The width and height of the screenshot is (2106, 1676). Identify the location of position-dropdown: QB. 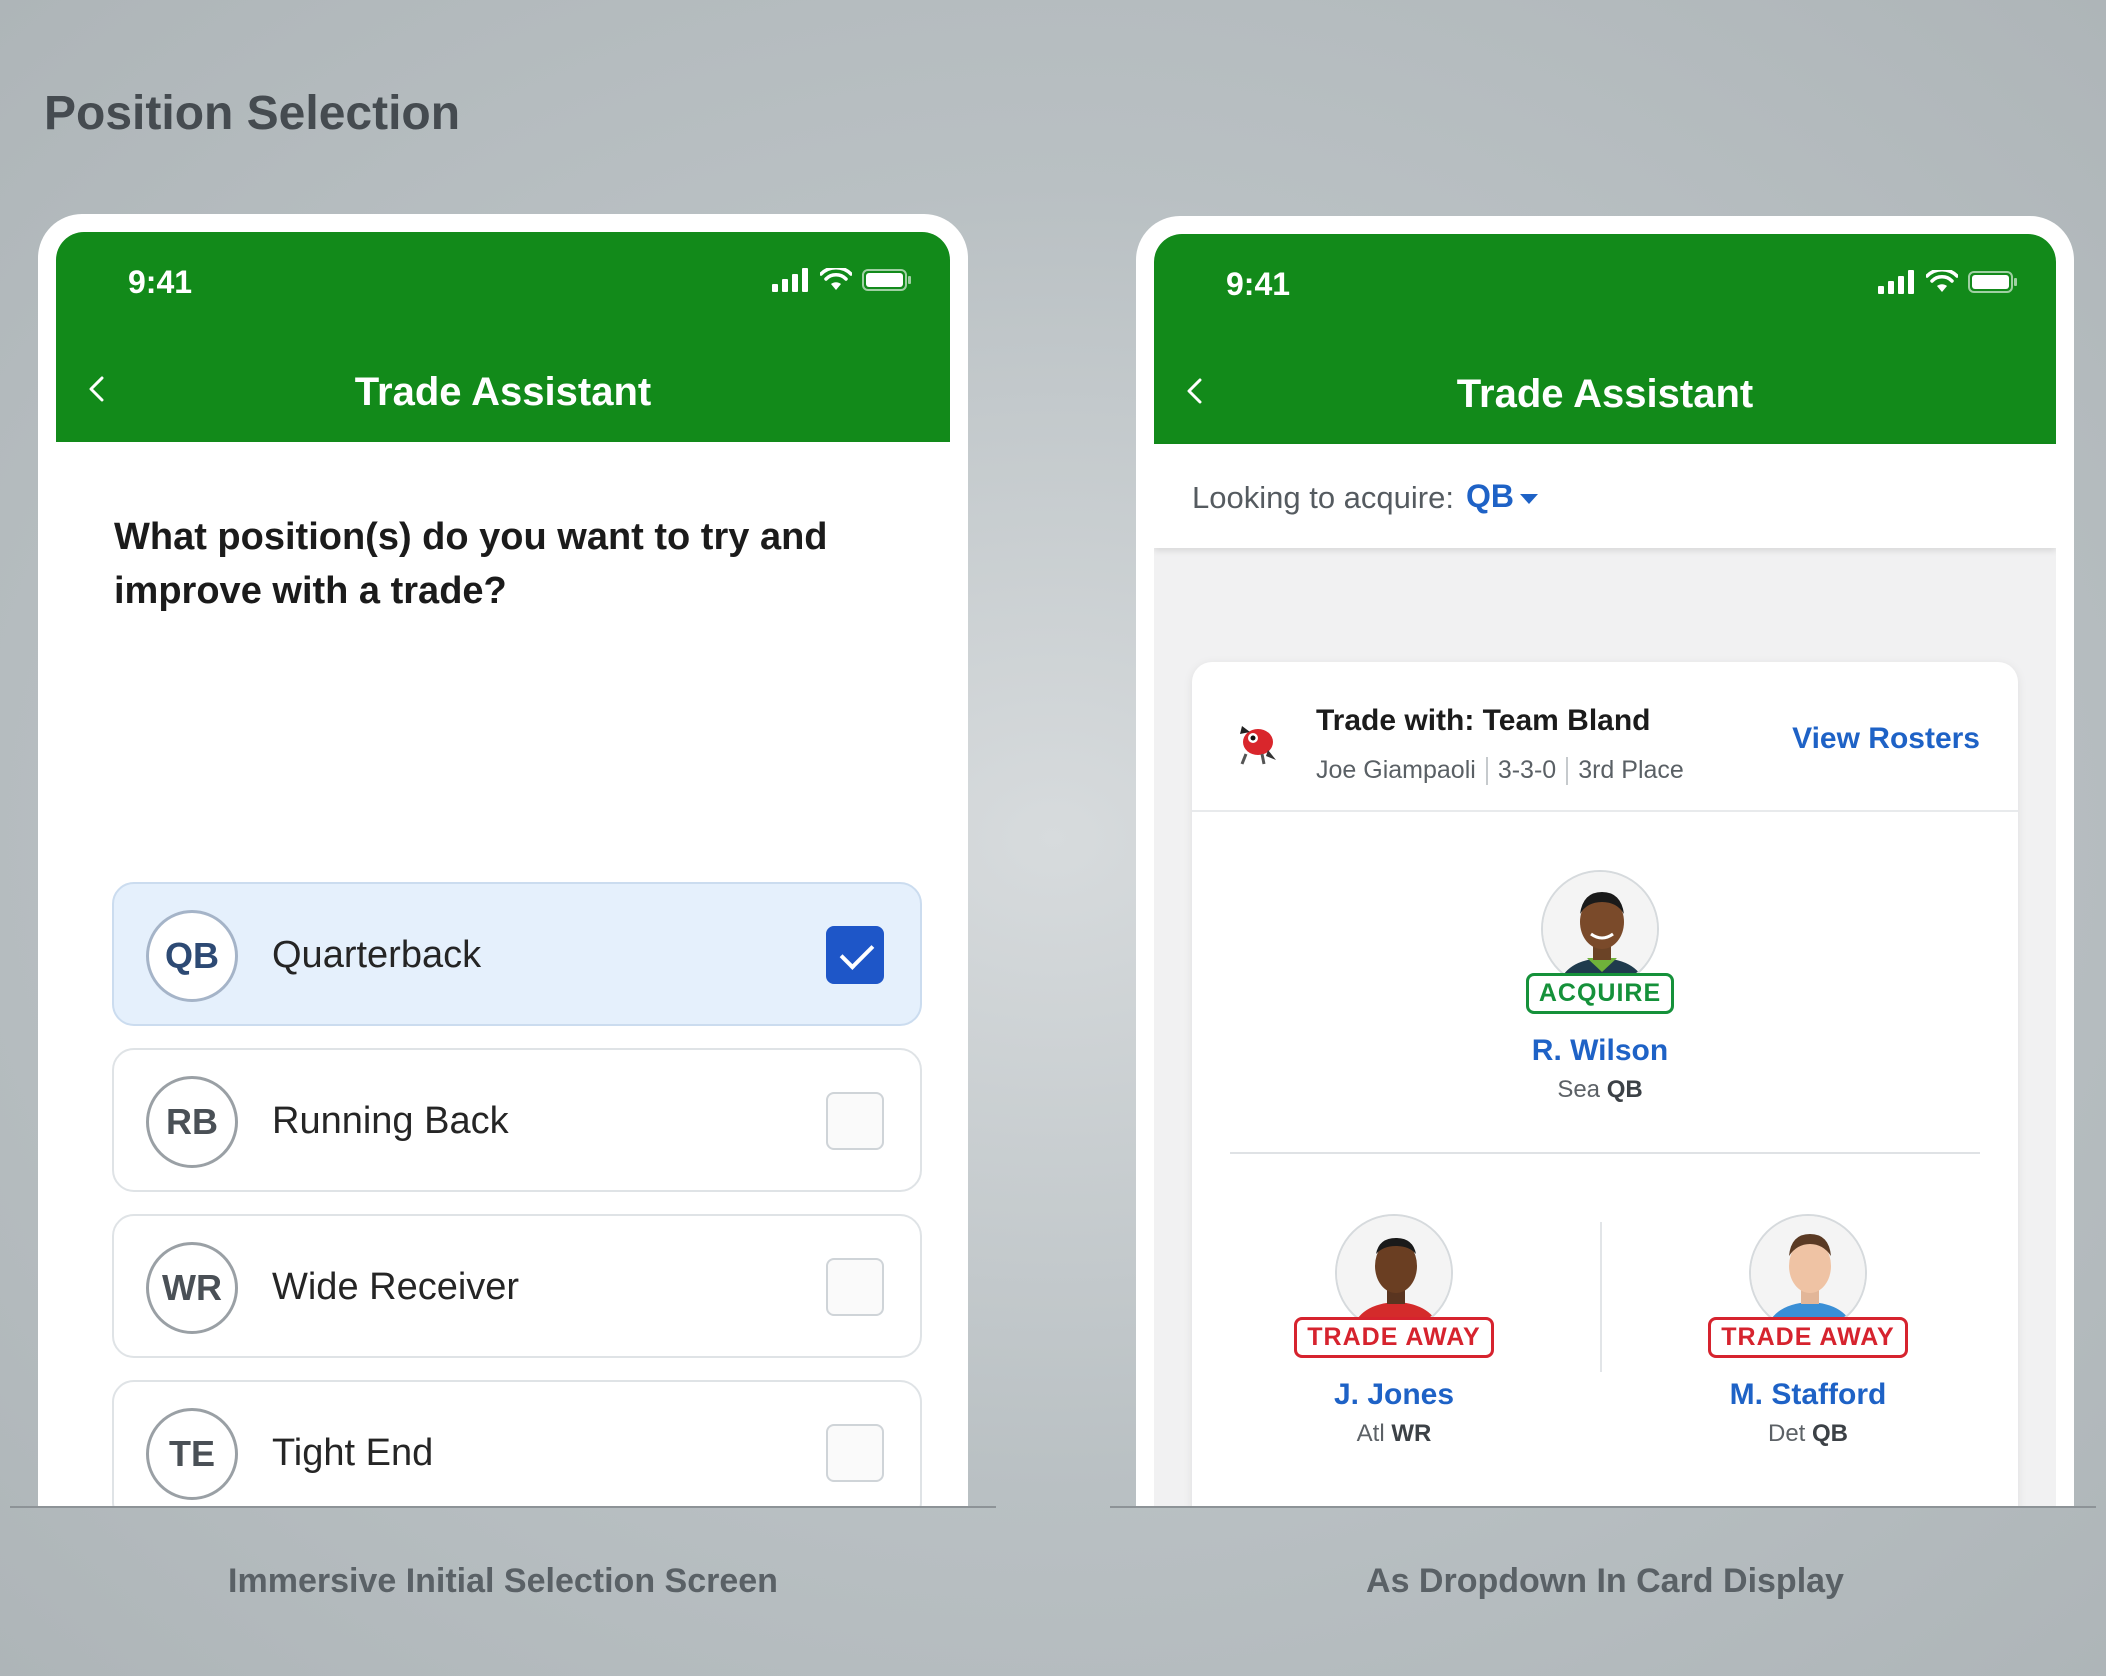
(1490, 496).